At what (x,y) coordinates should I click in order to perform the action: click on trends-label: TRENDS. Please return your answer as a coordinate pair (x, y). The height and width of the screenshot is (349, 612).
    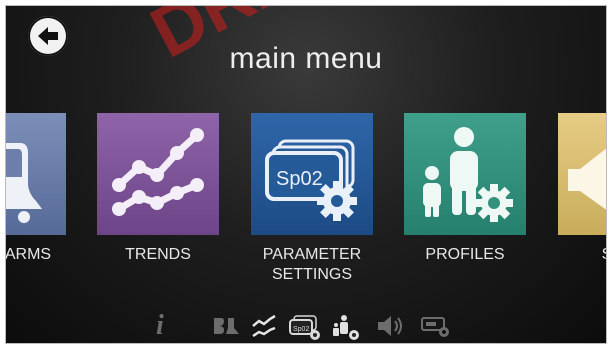
    Looking at the image, I should click on (158, 254).